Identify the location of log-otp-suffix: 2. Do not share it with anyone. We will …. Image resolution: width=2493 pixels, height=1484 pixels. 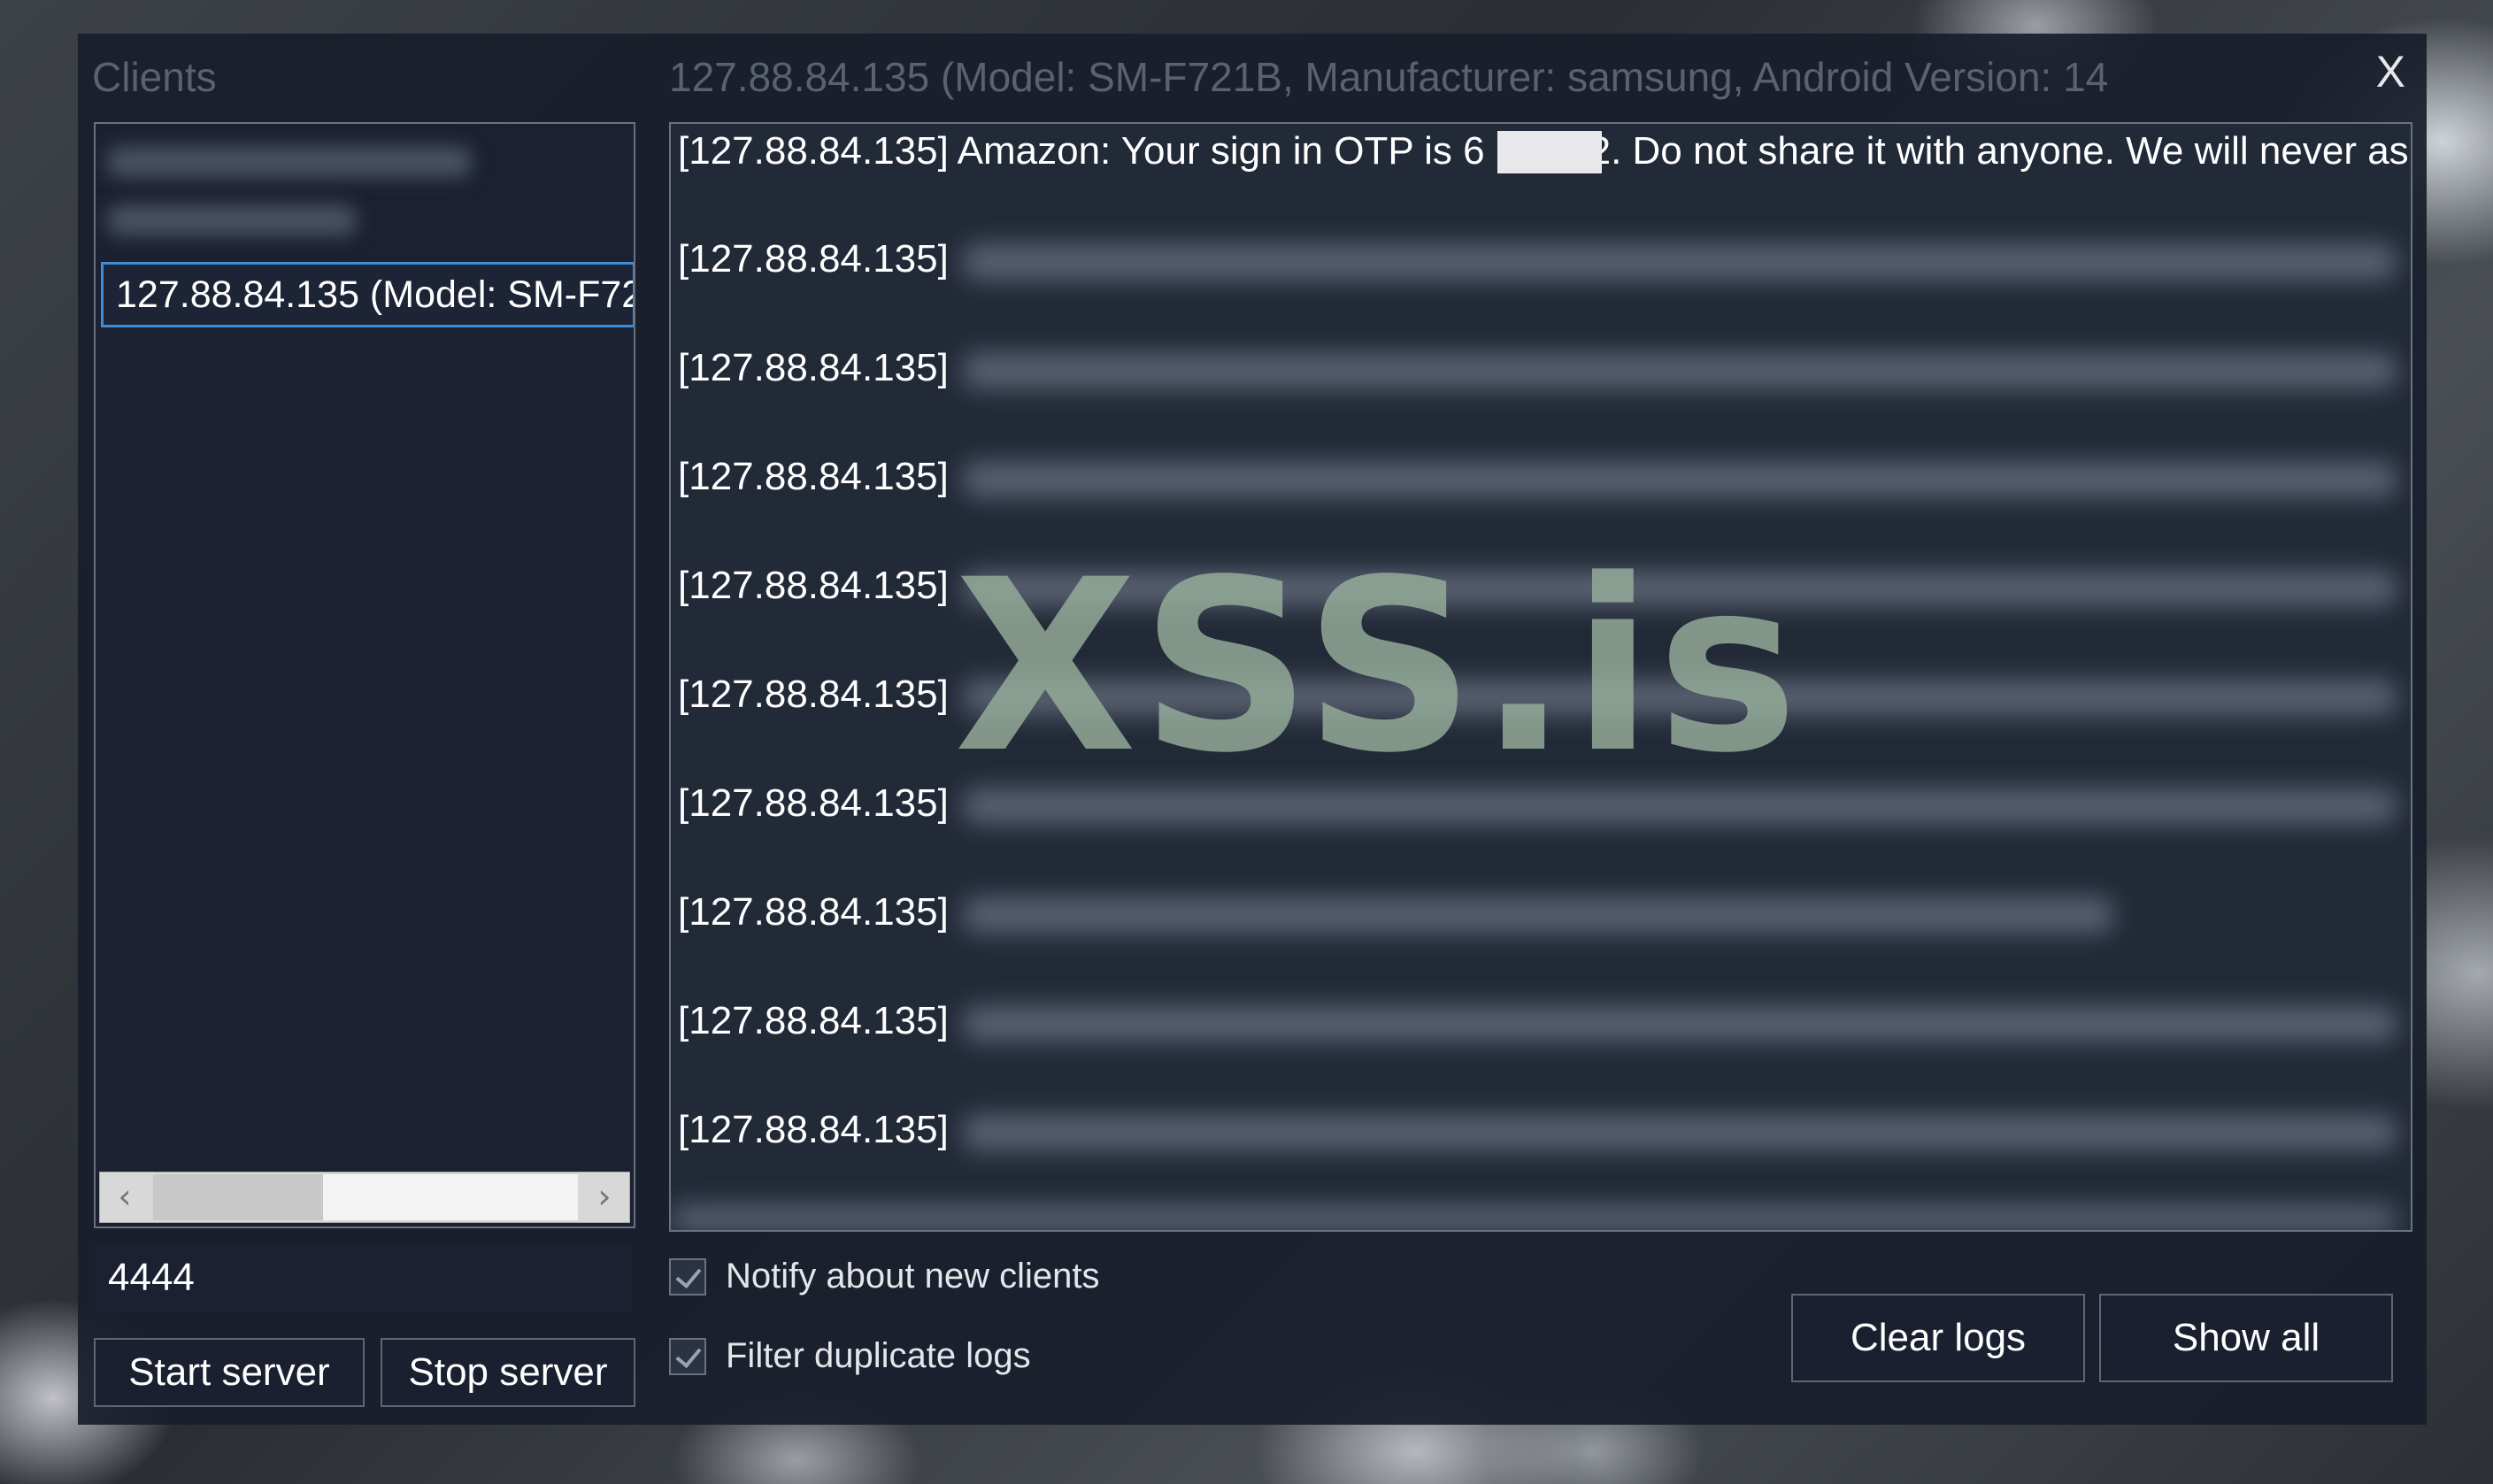
(2000, 151).